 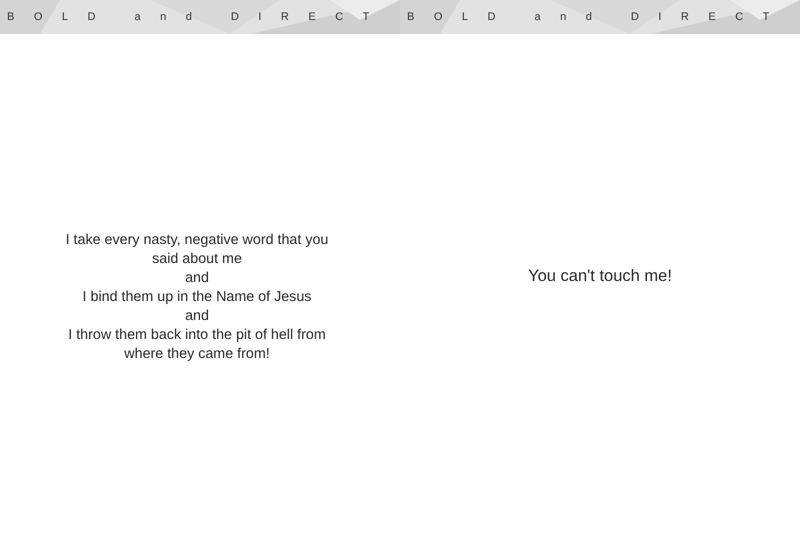 What do you see at coordinates (197, 240) in the screenshot?
I see `body-text-line: I take every nasty, negative word that you` at bounding box center [197, 240].